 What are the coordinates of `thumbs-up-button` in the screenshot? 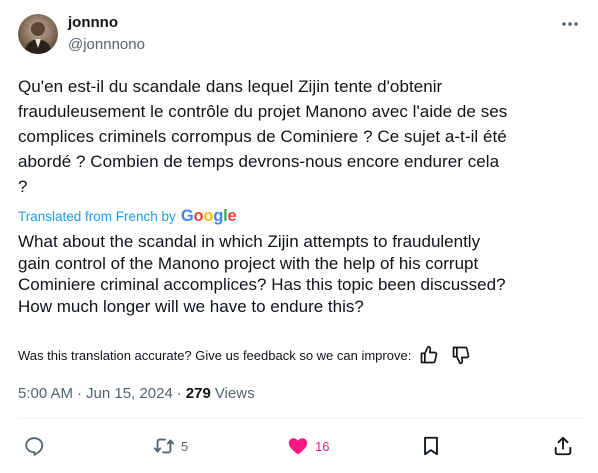 It's located at (429, 355).